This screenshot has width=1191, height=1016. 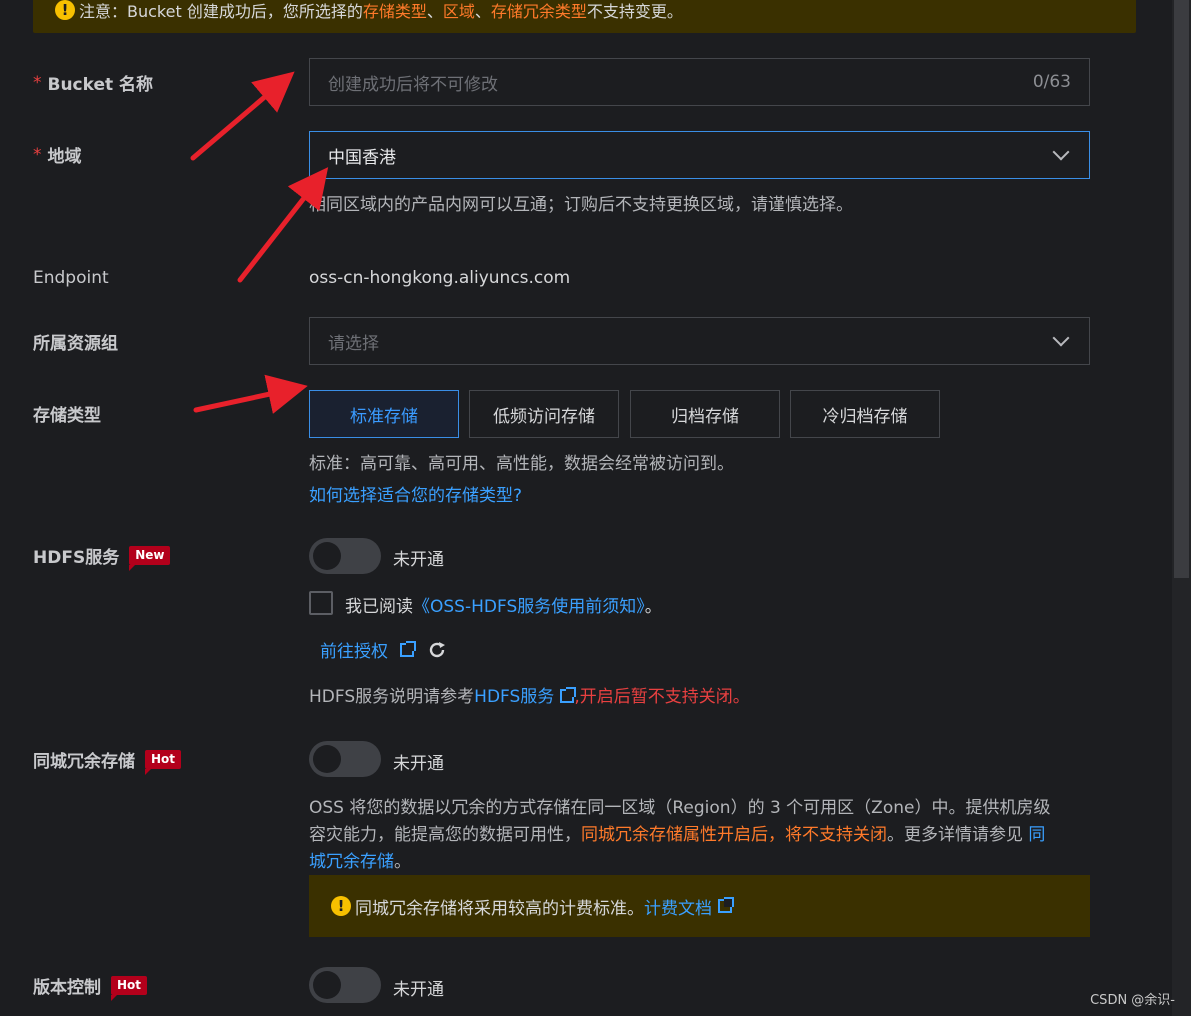 I want to click on endpoint-label-text: Endpoint, so click(x=71, y=278).